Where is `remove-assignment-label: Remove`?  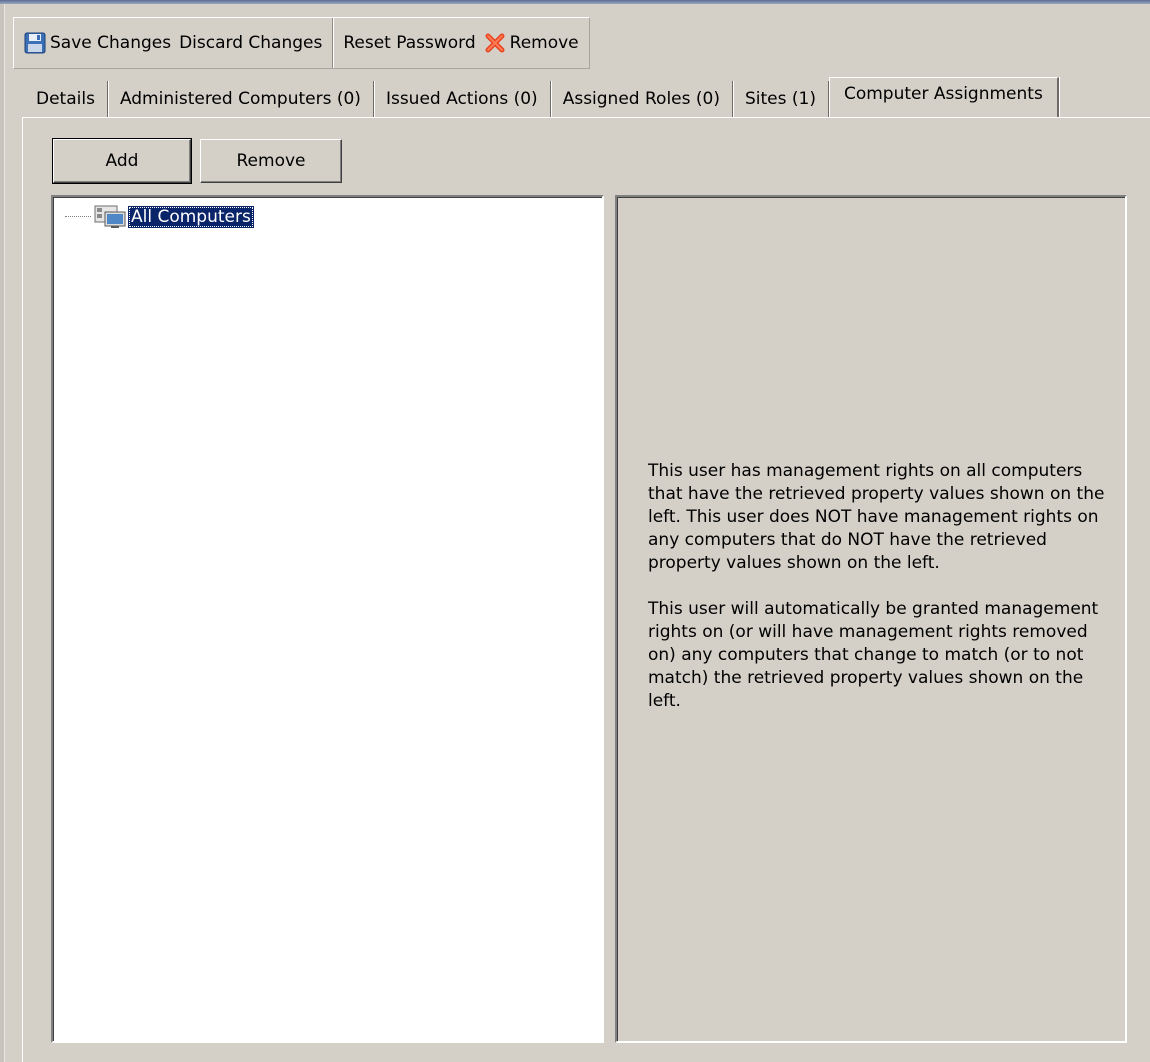
remove-assignment-label: Remove is located at coordinates (271, 161).